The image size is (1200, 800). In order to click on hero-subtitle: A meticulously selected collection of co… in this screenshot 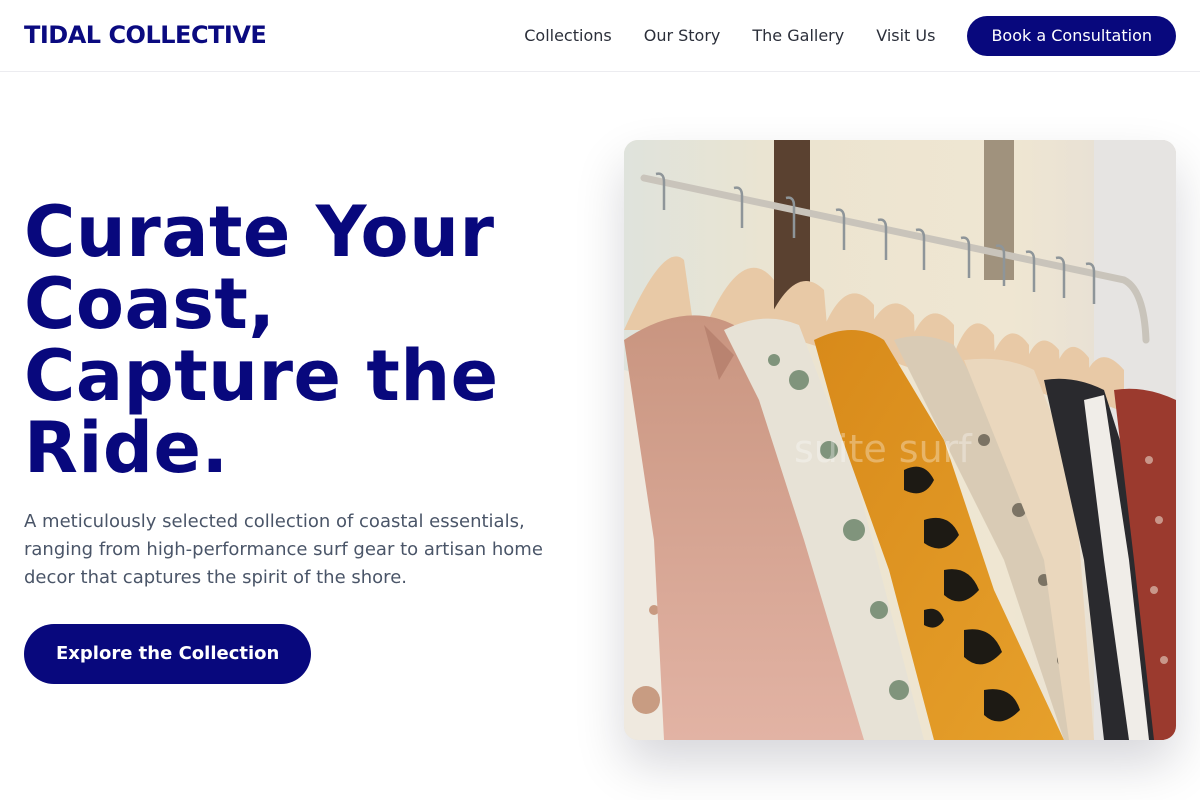, I will do `click(283, 549)`.